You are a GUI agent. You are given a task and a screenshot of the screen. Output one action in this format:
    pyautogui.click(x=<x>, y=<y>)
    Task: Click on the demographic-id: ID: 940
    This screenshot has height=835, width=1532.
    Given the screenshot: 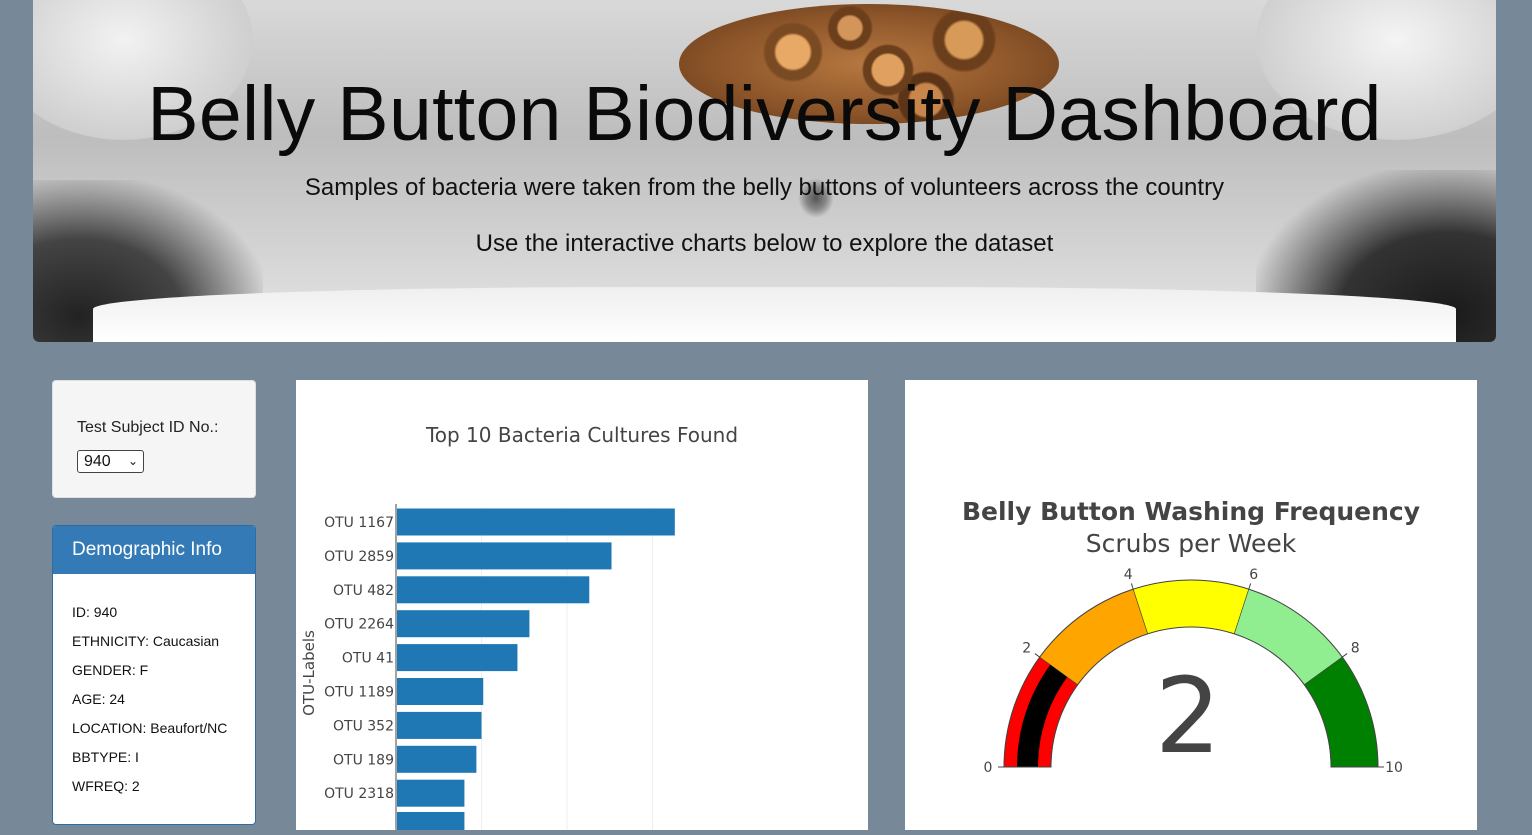 What is the action you would take?
    pyautogui.click(x=95, y=612)
    